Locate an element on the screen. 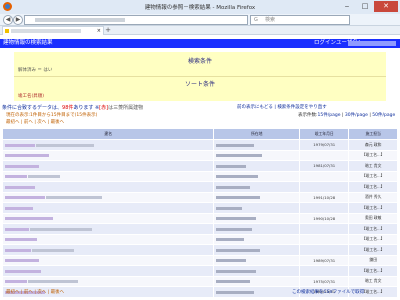  navigation-bar: ◀ ▶ G 検索 is located at coordinates (200, 20).